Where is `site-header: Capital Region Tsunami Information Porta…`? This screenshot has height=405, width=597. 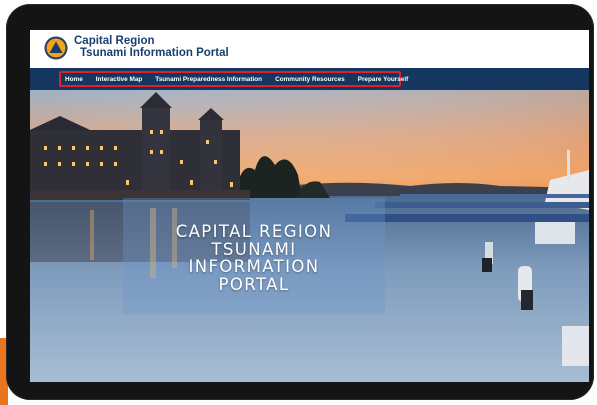
site-header: Capital Region Tsunami Information Porta… is located at coordinates (309, 49).